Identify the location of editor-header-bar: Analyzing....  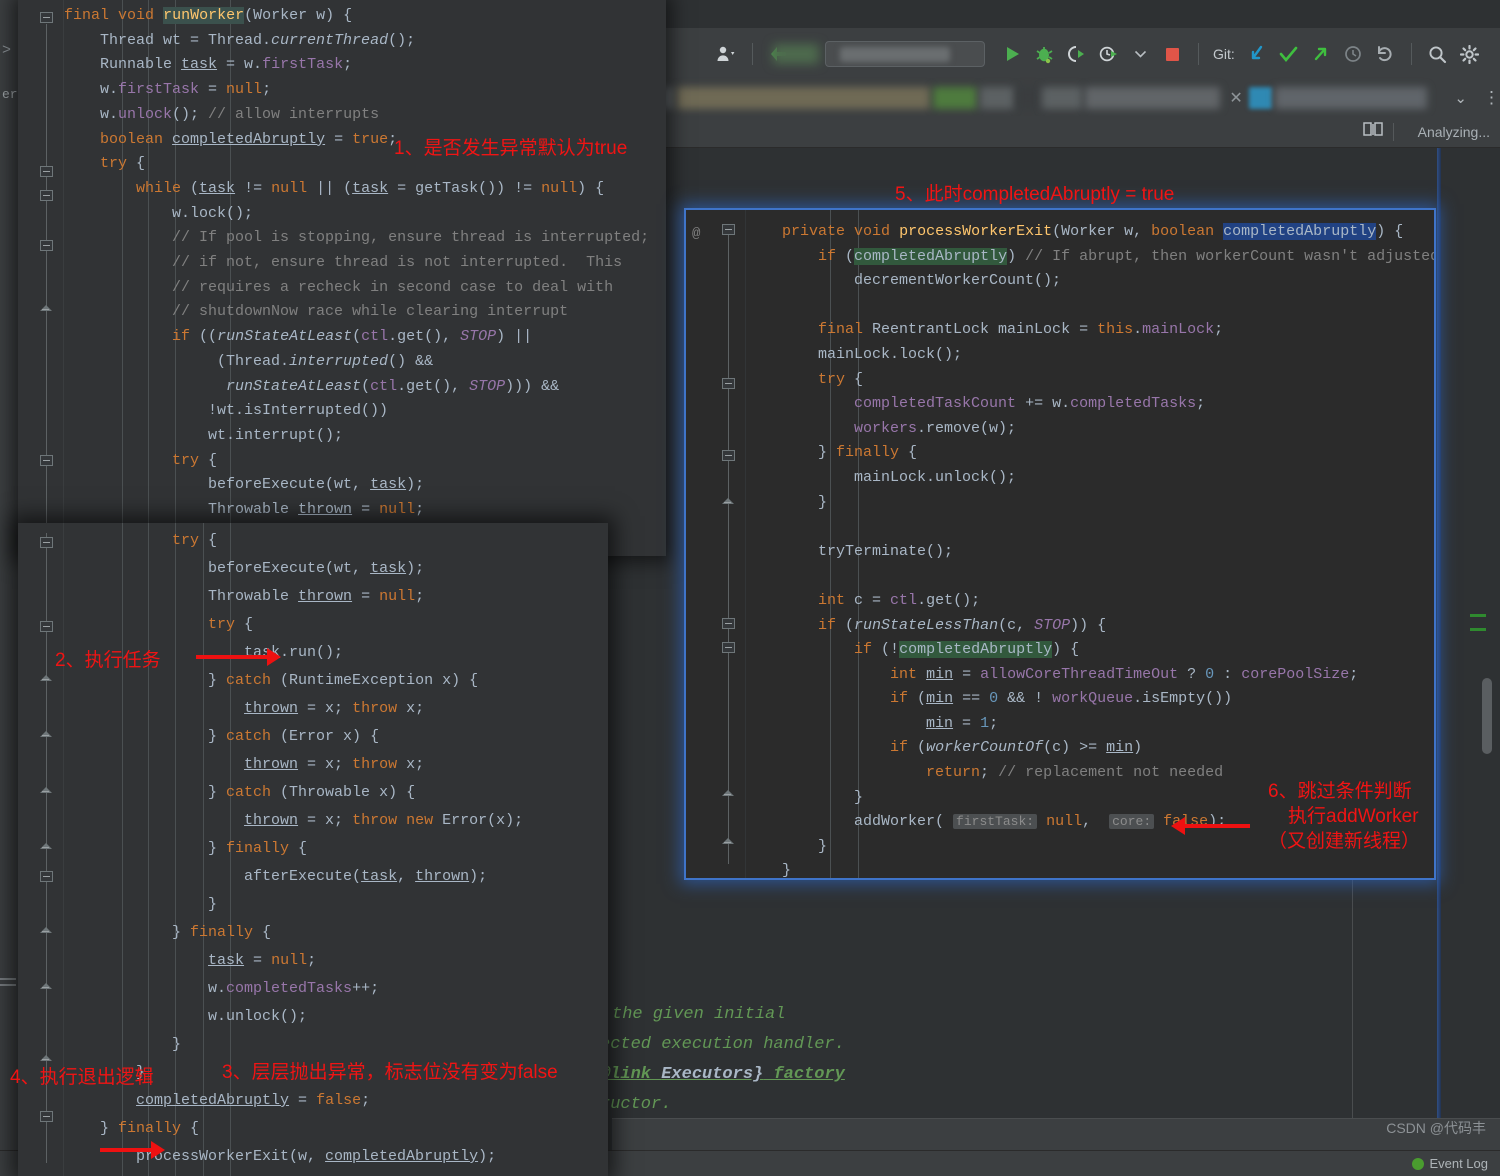
(1080, 132).